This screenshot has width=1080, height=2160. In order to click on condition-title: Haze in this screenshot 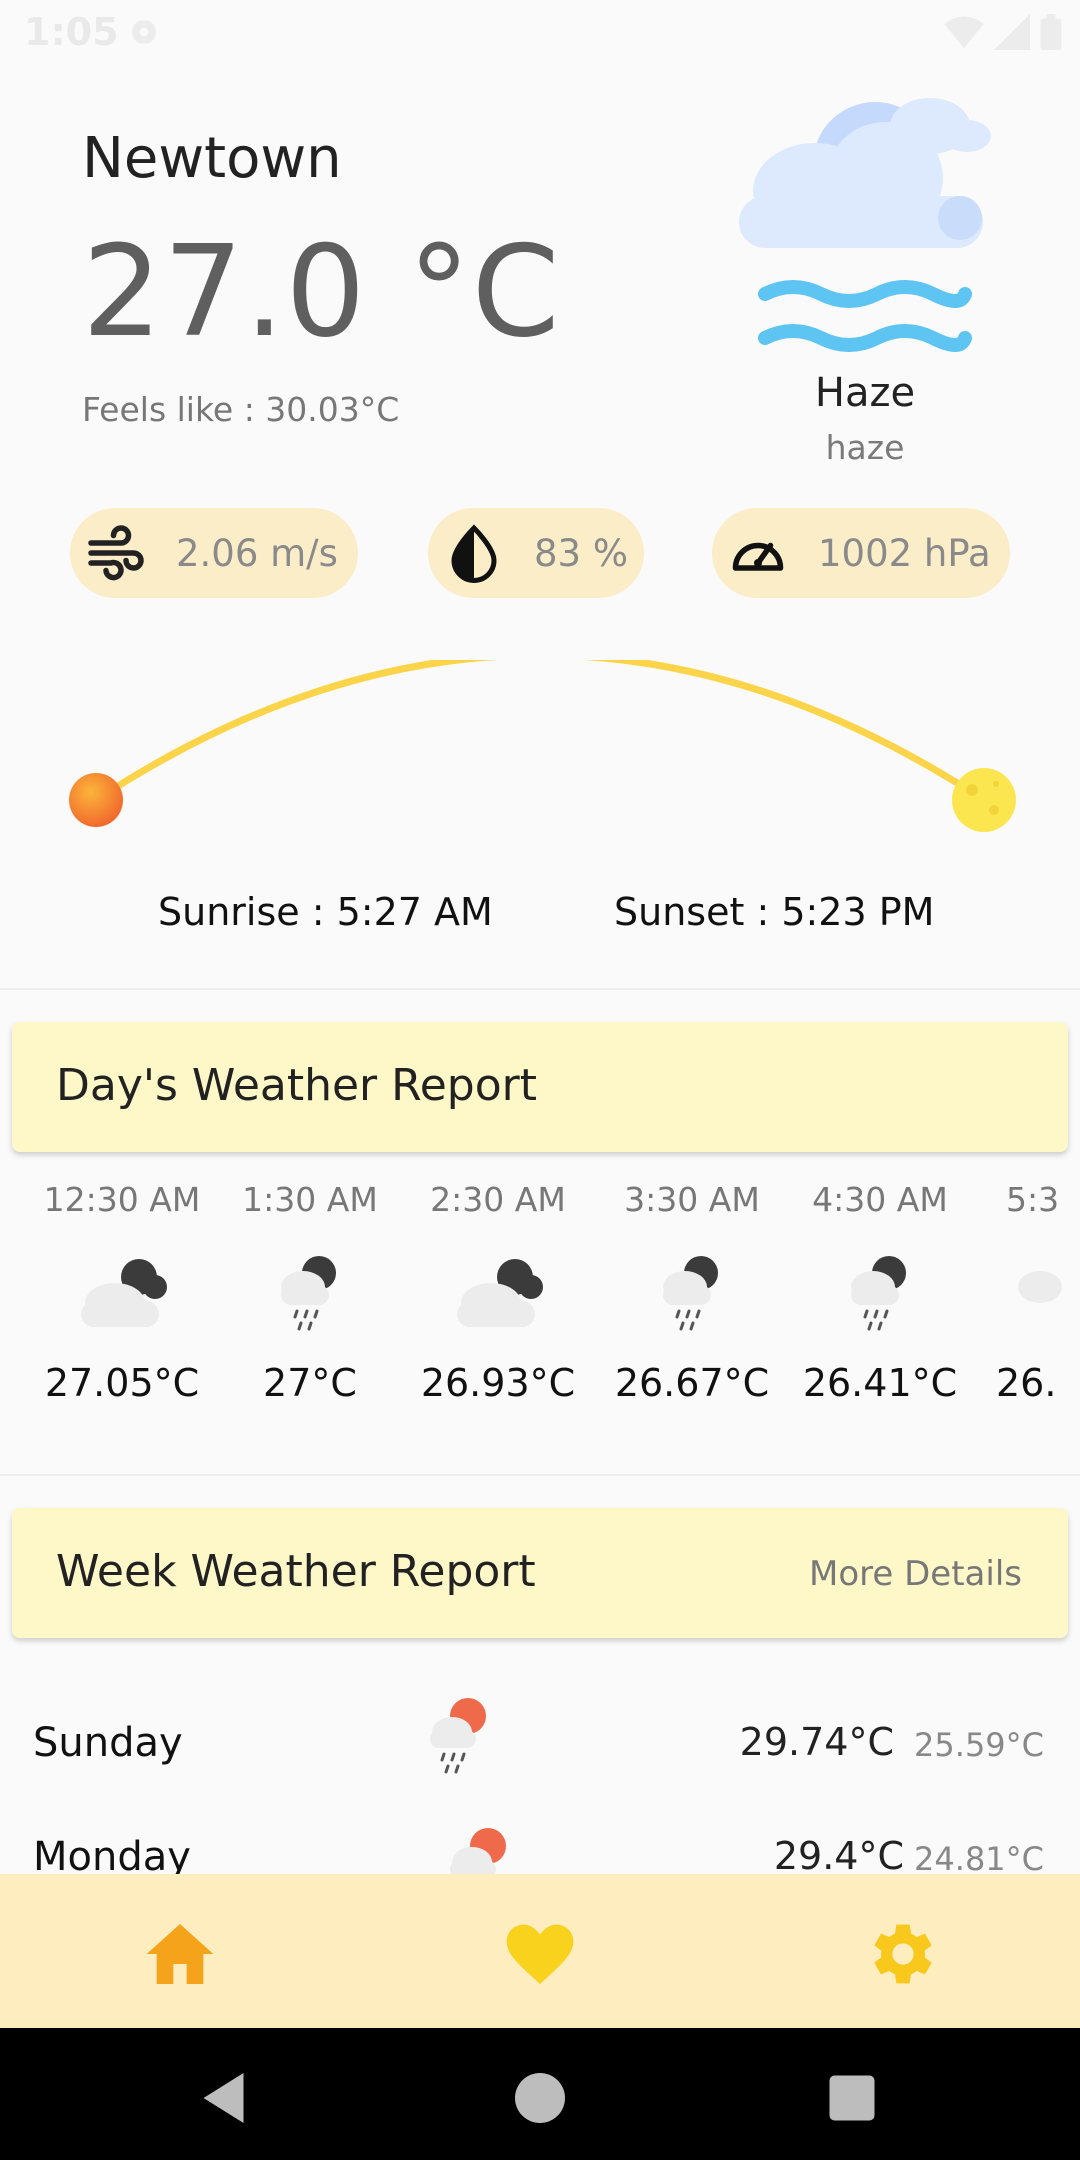, I will do `click(865, 393)`.